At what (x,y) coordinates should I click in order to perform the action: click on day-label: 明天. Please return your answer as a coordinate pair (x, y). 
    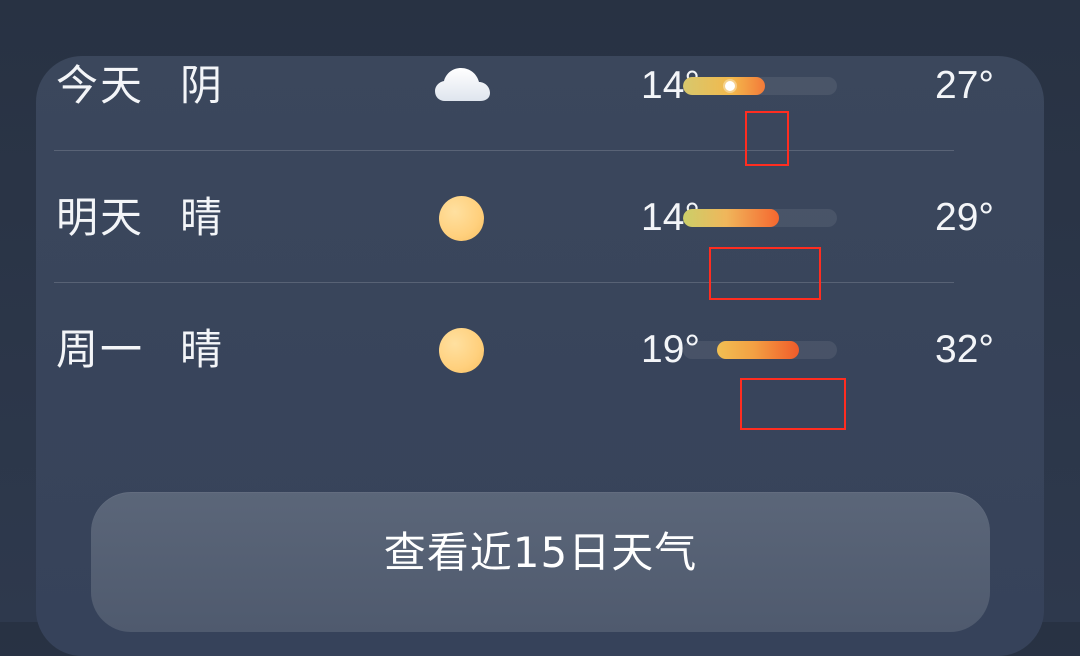
    Looking at the image, I should click on (100, 217).